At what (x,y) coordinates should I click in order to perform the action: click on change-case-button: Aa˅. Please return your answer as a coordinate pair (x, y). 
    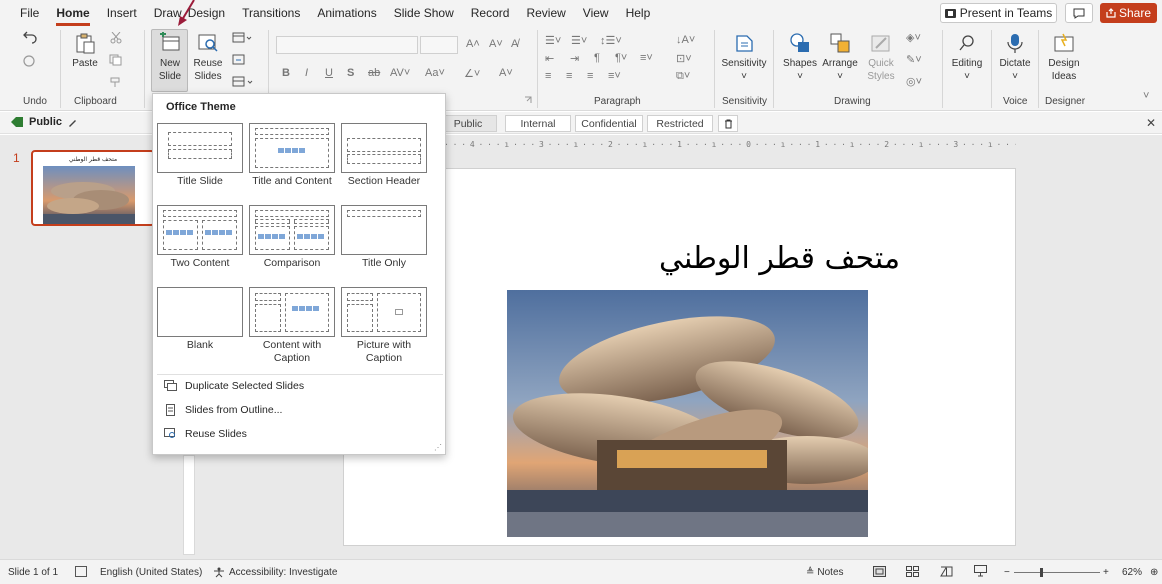
    Looking at the image, I should click on (435, 73).